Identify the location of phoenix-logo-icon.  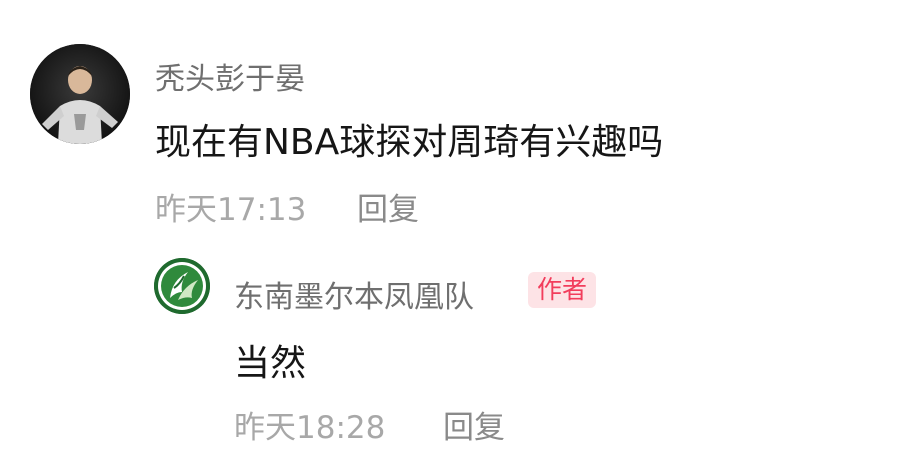
(182, 286).